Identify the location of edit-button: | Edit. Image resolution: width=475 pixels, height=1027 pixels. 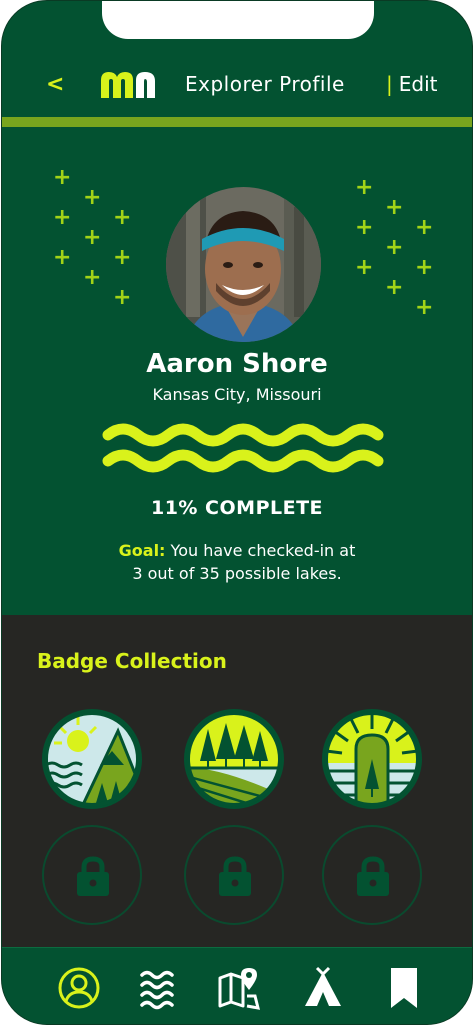
(411, 84).